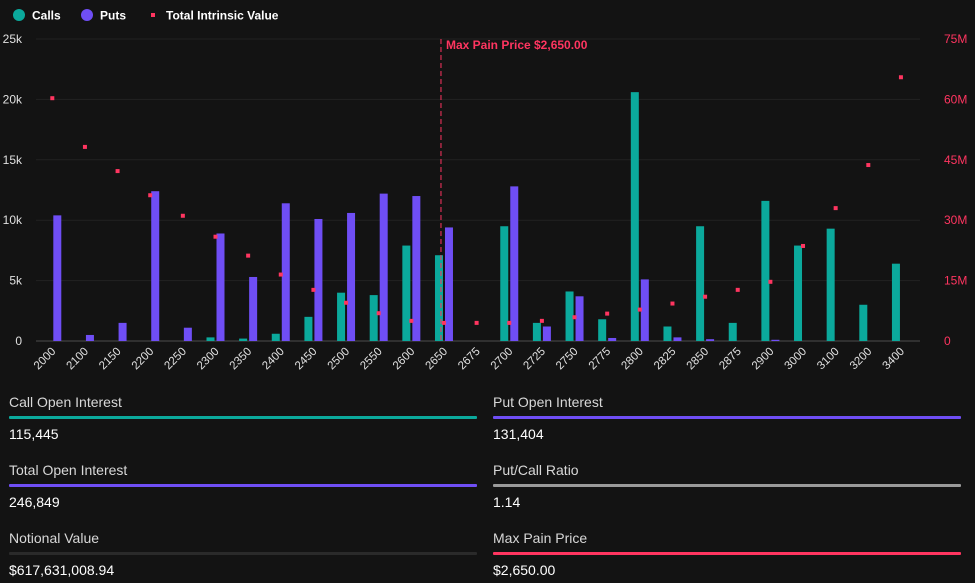  Describe the element at coordinates (153, 15) in the screenshot. I see `legend-tiv-icon` at that location.